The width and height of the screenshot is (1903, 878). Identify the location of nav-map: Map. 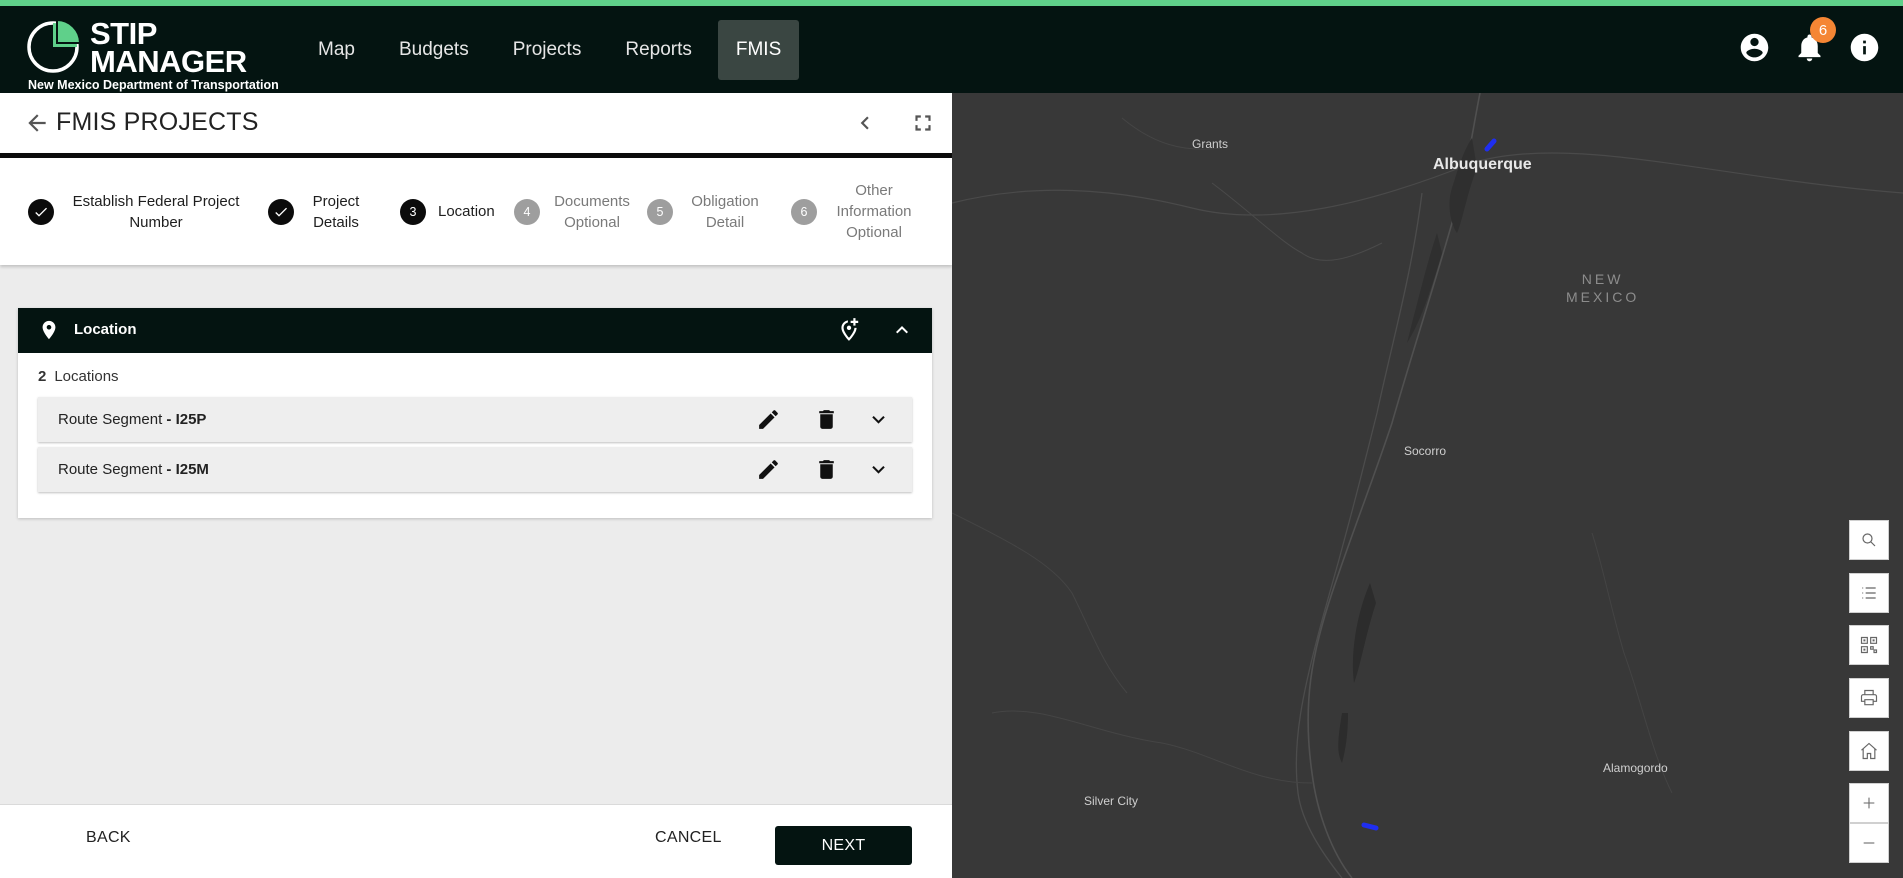
(336, 50).